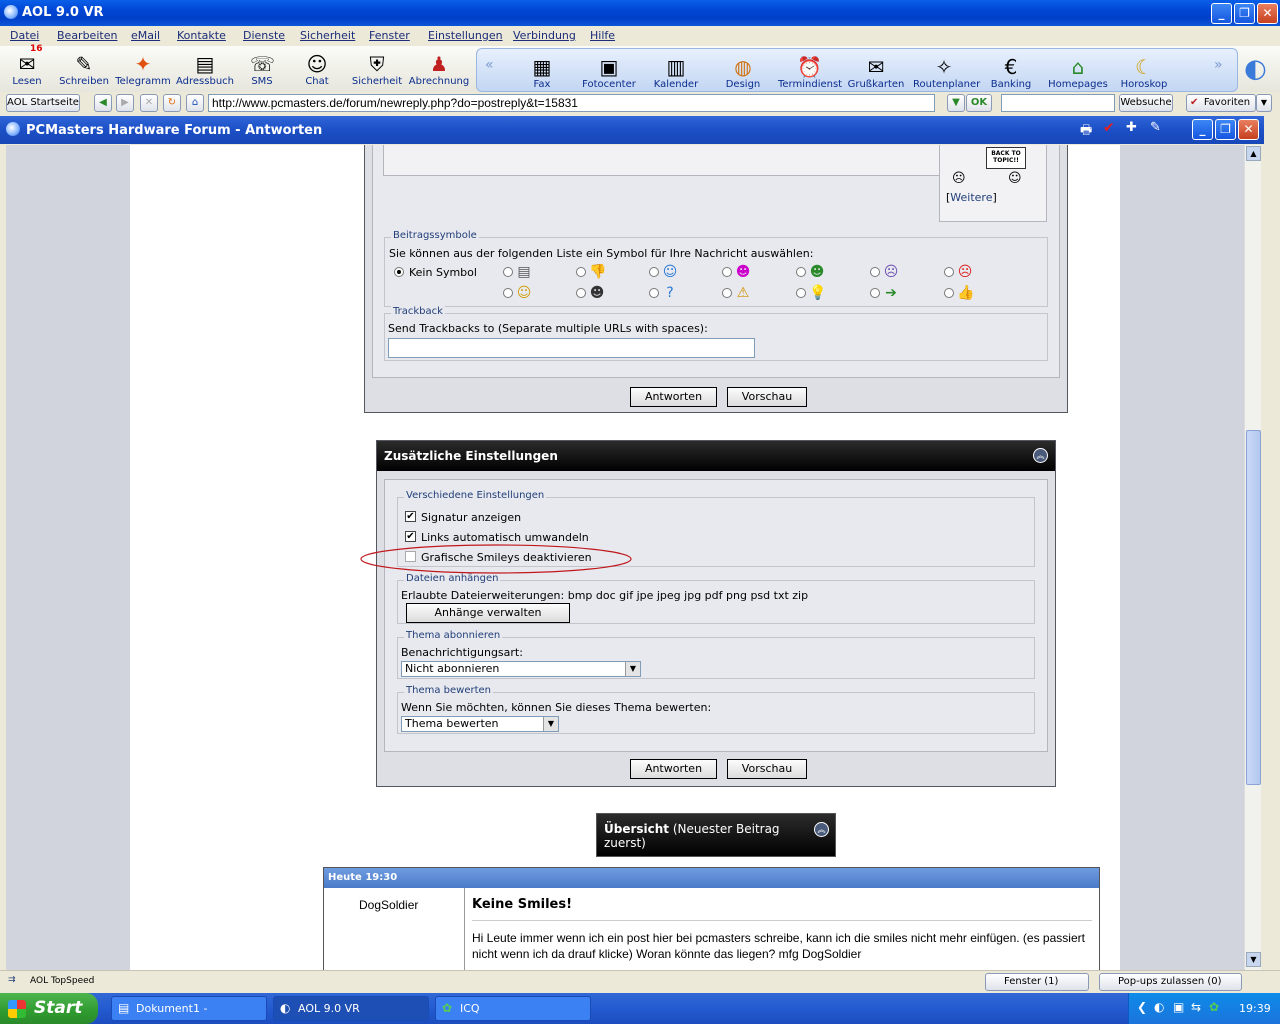  What do you see at coordinates (1178, 1007) in the screenshot?
I see `tray-monitor-icon: ▣` at bounding box center [1178, 1007].